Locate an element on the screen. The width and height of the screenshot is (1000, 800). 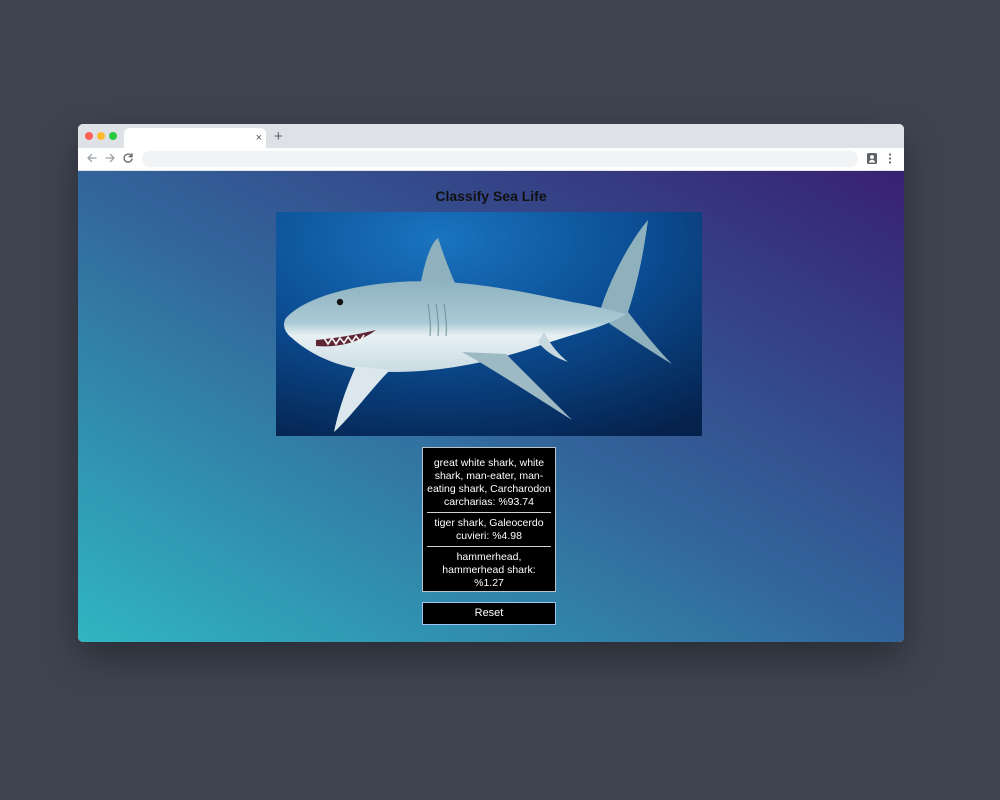
kebab-menu-icon is located at coordinates (890, 158).